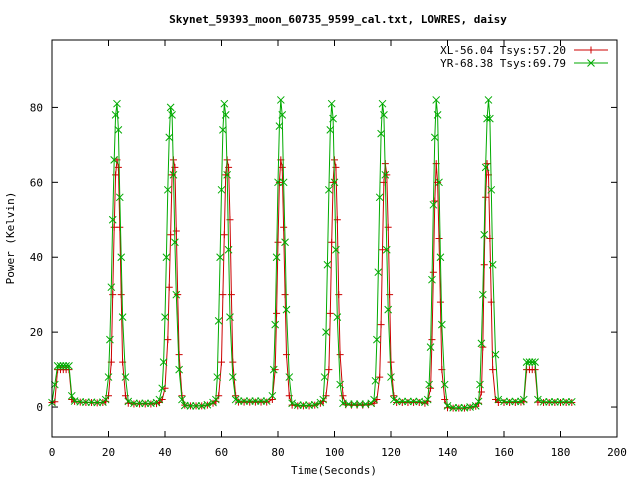 The image size is (640, 480). Describe the element at coordinates (39, 407) in the screenshot. I see `y-tick-label: 0` at that location.